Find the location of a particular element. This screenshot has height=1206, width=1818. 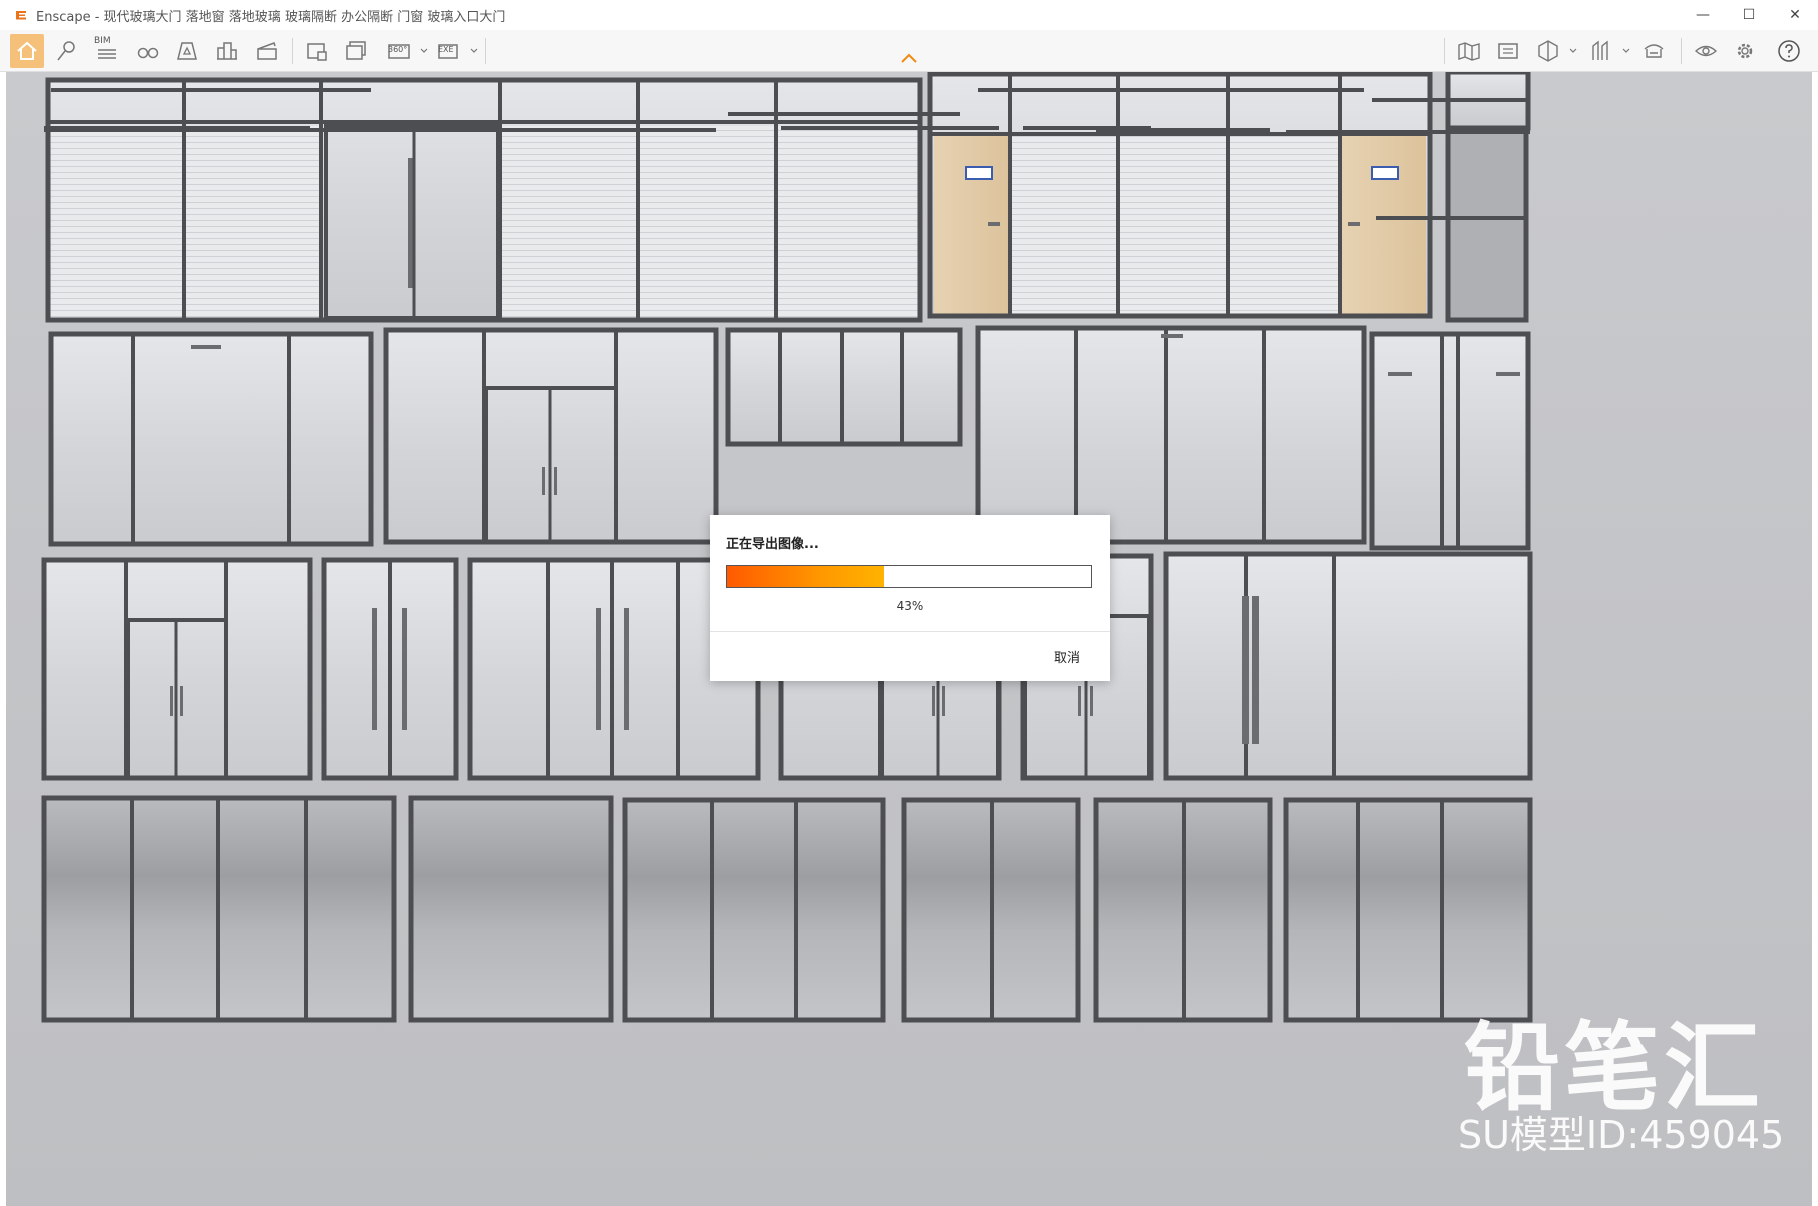

maximize-button: ☐ is located at coordinates (1749, 15).